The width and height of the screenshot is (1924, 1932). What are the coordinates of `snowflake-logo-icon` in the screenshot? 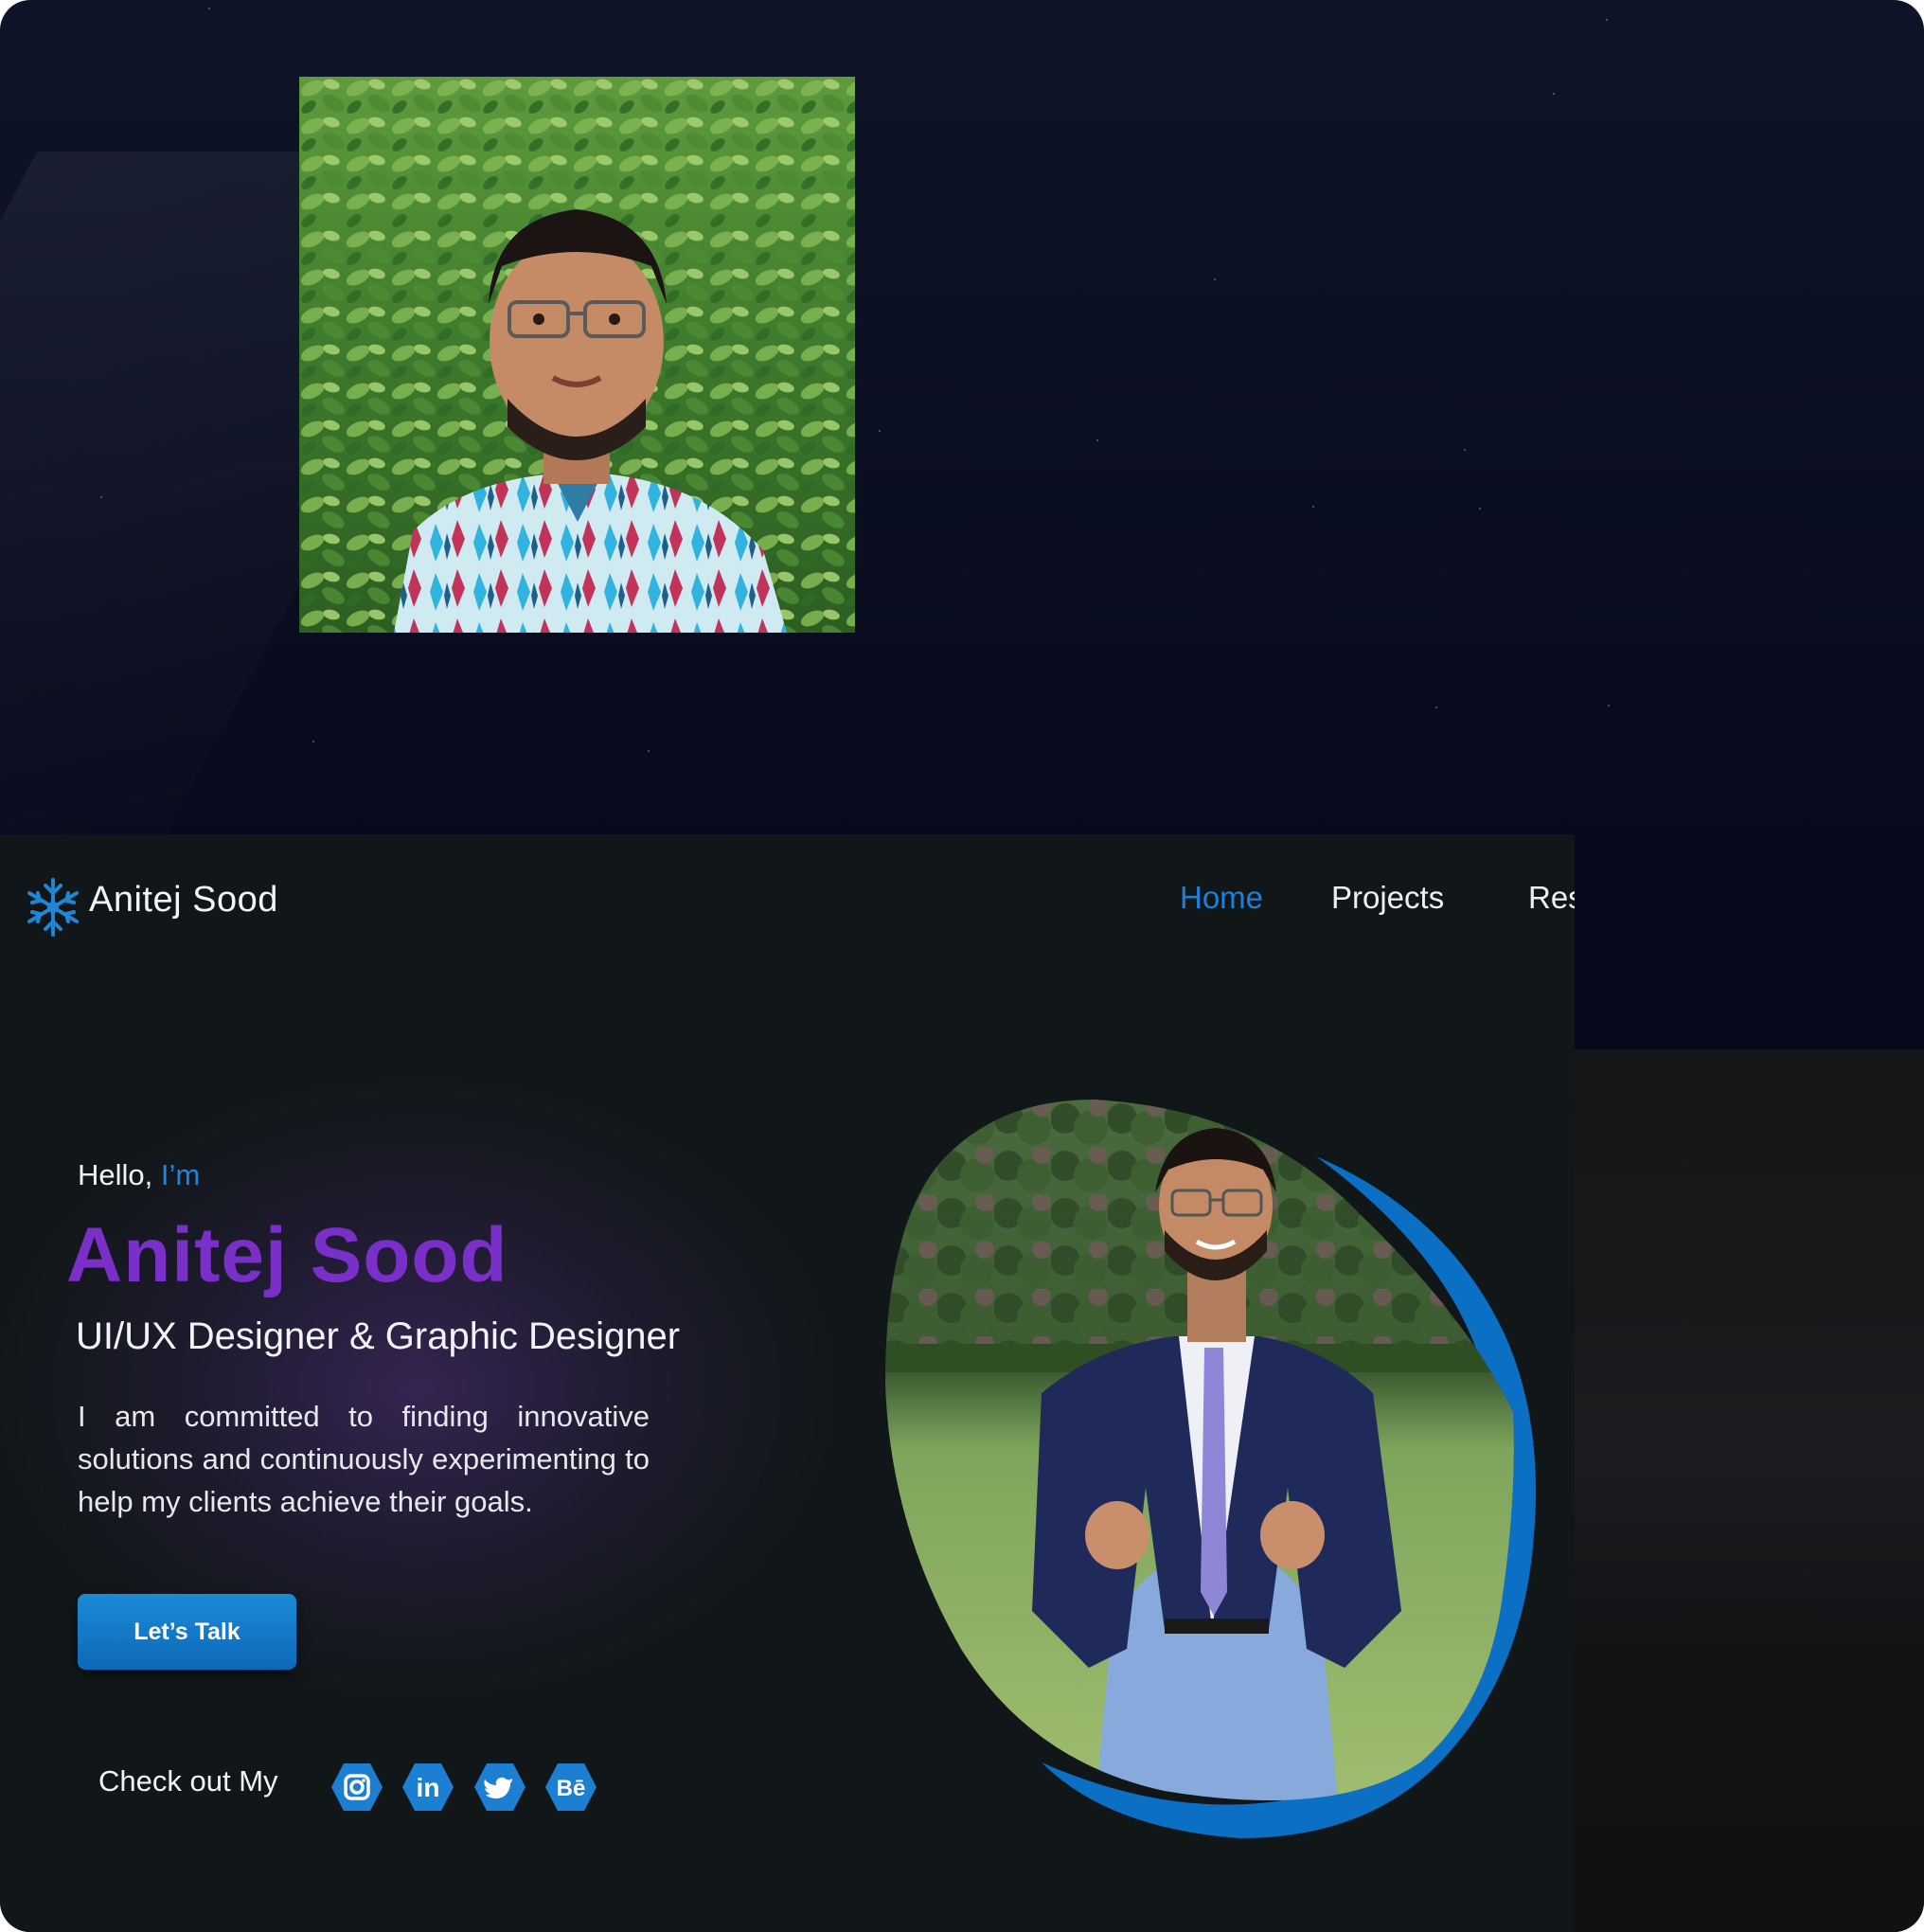 It's located at (53, 907).